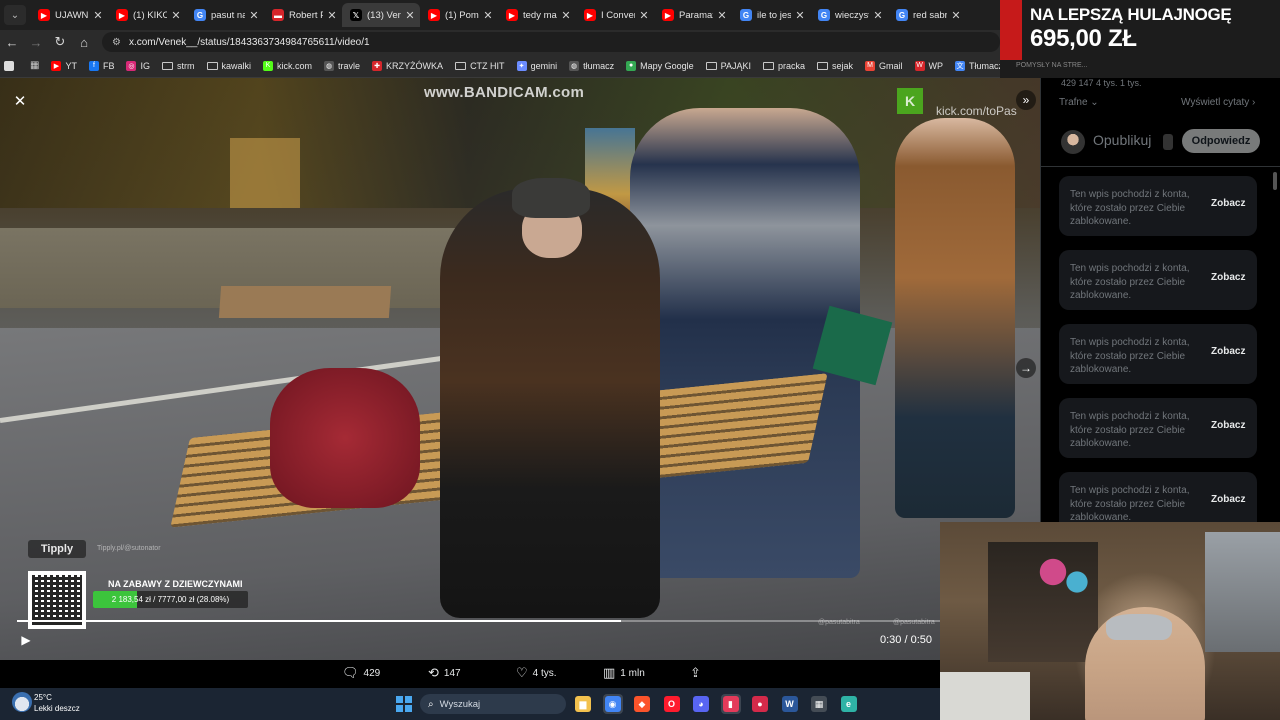 The width and height of the screenshot is (1280, 720). What do you see at coordinates (843, 65) in the screenshot?
I see `bookmark-label: sejak` at bounding box center [843, 65].